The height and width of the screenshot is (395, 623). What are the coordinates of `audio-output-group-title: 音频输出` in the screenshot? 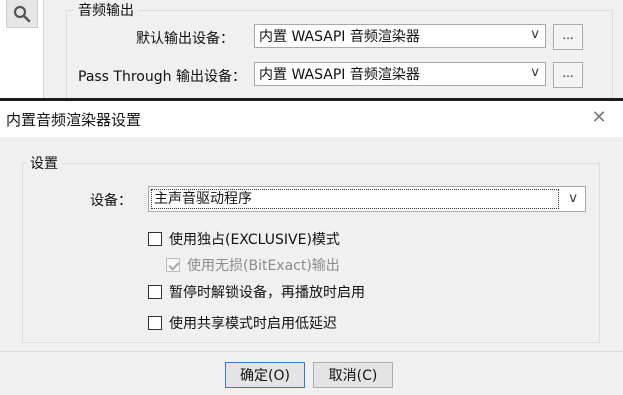 It's located at (106, 10).